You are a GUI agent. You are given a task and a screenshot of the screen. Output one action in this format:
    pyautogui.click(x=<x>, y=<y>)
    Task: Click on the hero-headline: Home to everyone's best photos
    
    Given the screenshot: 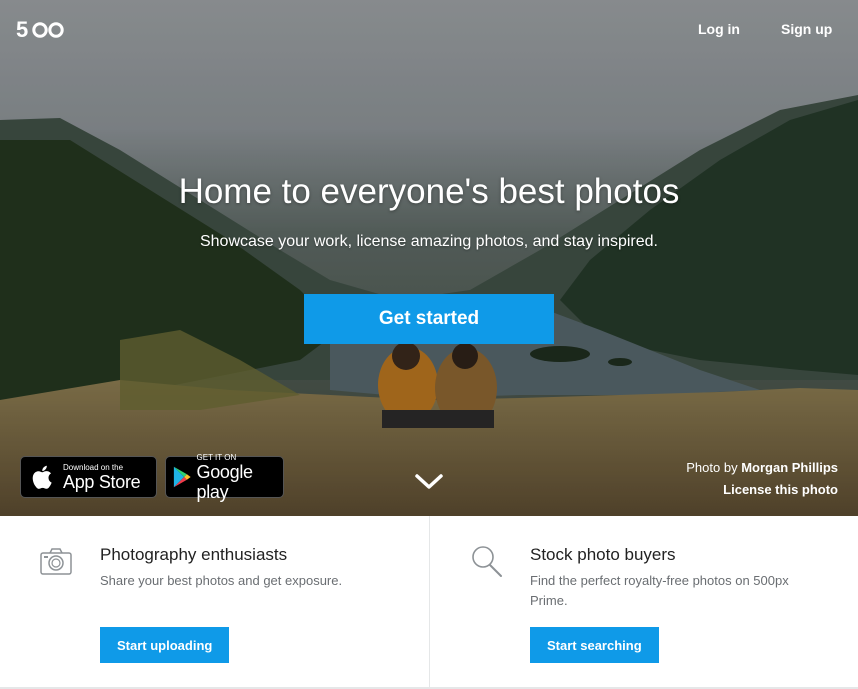 What is the action you would take?
    pyautogui.click(x=429, y=191)
    